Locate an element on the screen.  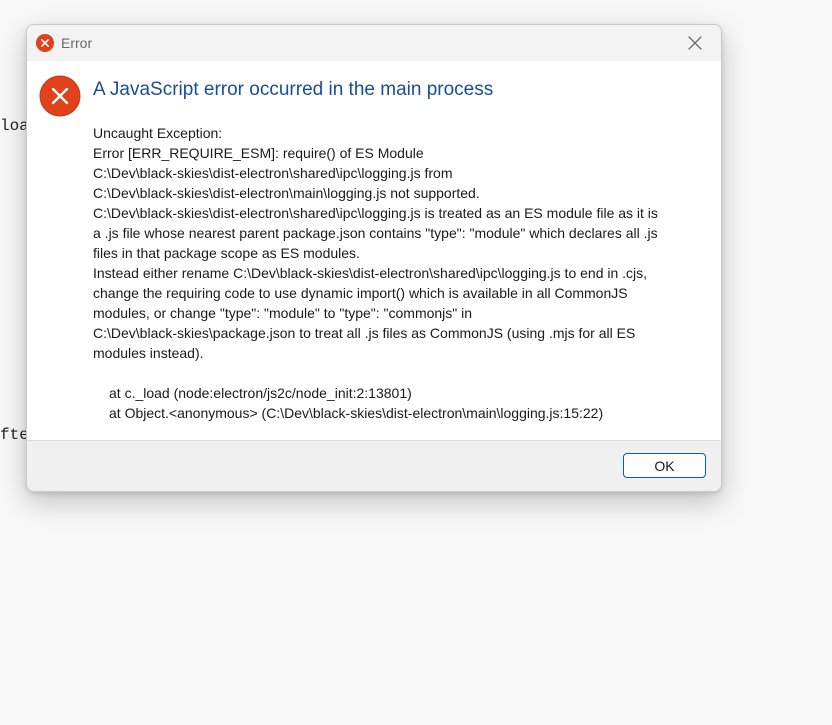
dialog-footer: OK is located at coordinates (374, 465).